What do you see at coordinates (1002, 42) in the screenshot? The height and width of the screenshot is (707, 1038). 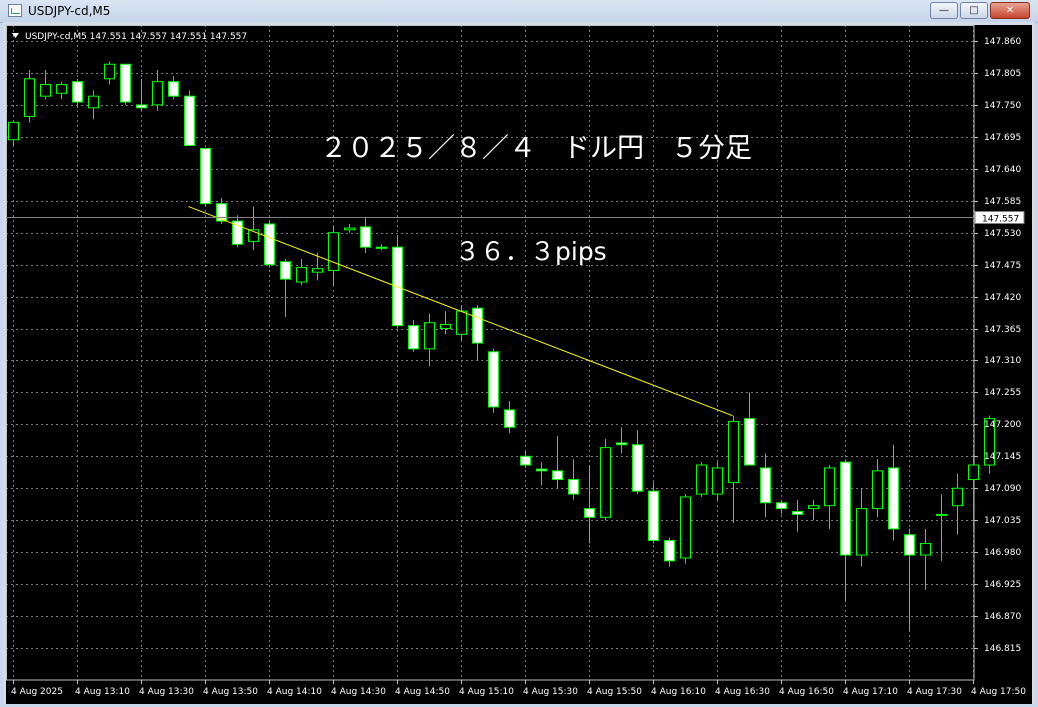 I see `price-tick-label: 147.860` at bounding box center [1002, 42].